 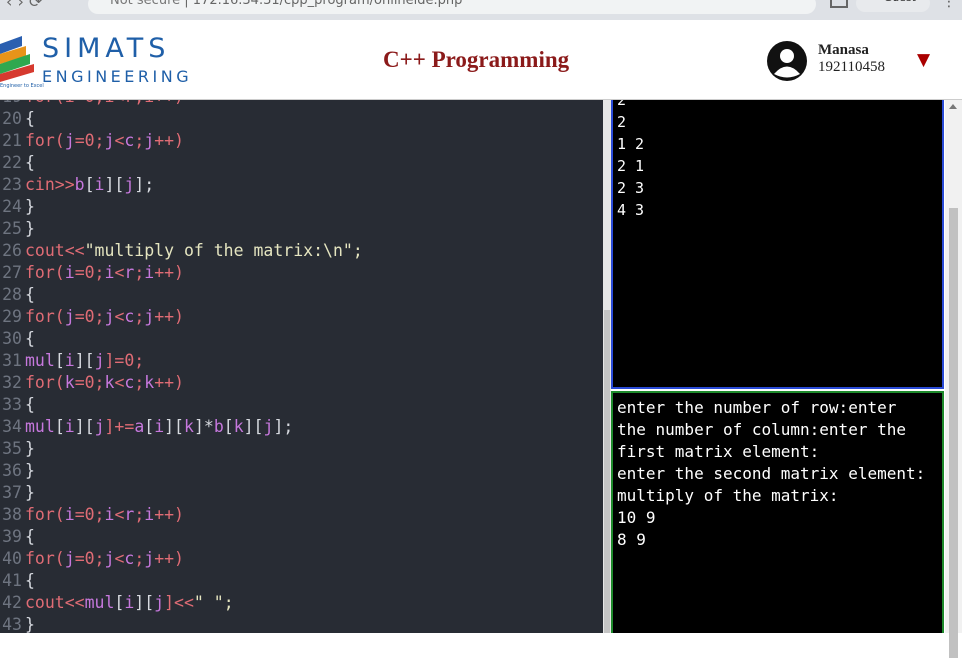 What do you see at coordinates (12, 492) in the screenshot?
I see `line-number: 37` at bounding box center [12, 492].